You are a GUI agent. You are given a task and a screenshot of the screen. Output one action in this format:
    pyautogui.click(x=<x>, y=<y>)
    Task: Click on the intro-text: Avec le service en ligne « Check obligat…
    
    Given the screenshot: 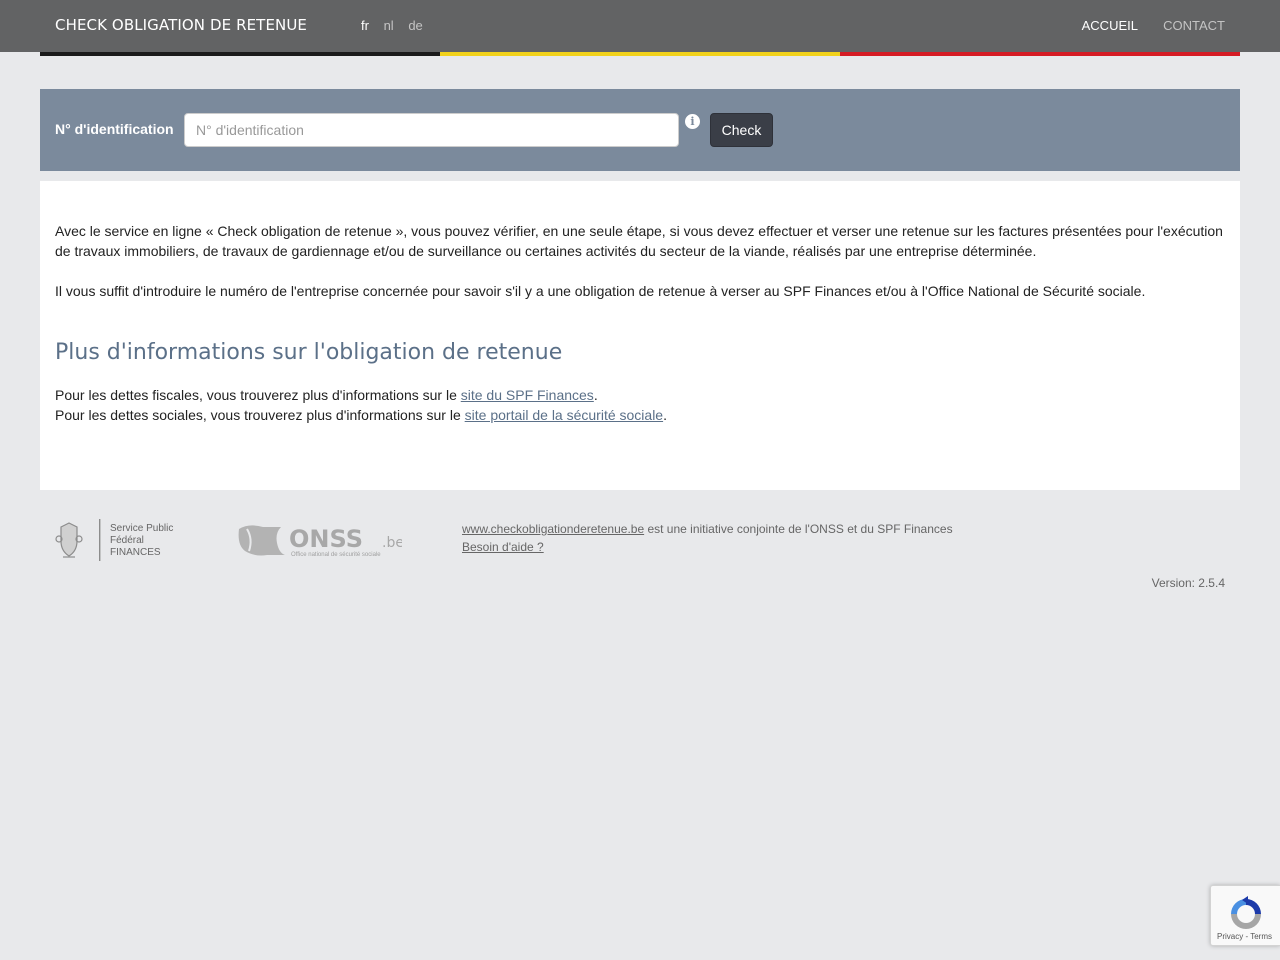 What is the action you would take?
    pyautogui.click(x=641, y=261)
    